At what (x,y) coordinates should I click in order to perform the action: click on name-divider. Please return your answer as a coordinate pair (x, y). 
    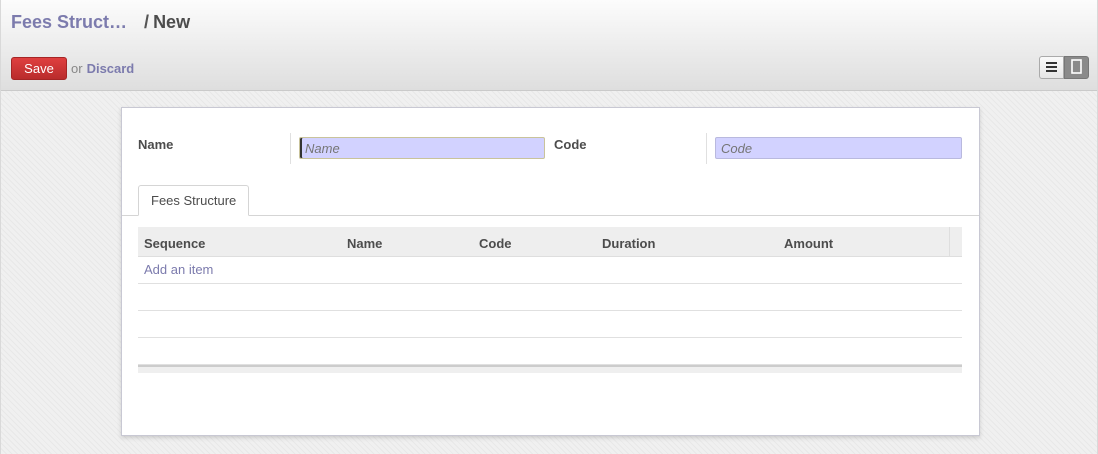
    Looking at the image, I should click on (290, 148).